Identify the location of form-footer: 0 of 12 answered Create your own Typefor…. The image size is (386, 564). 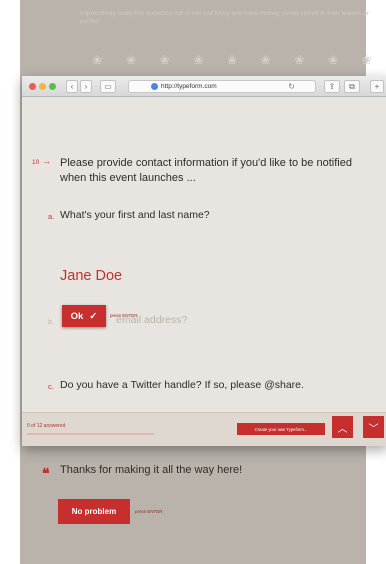
(204, 429).